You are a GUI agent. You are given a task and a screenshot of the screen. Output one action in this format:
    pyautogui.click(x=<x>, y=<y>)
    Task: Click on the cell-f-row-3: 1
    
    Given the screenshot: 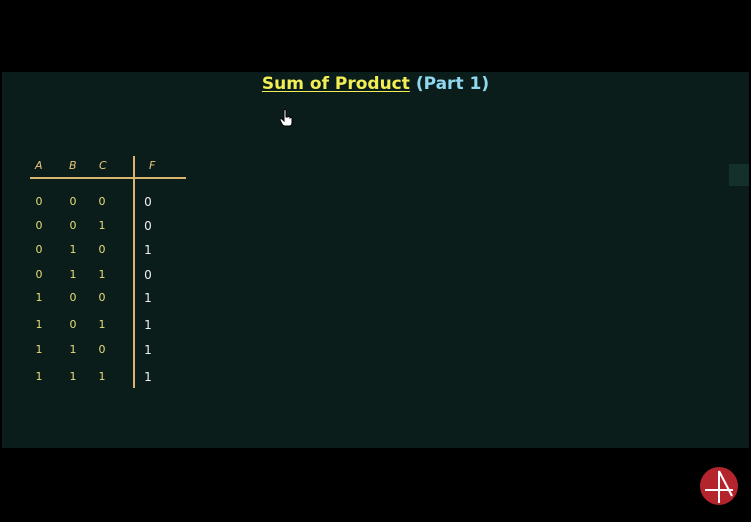 What is the action you would take?
    pyautogui.click(x=148, y=250)
    